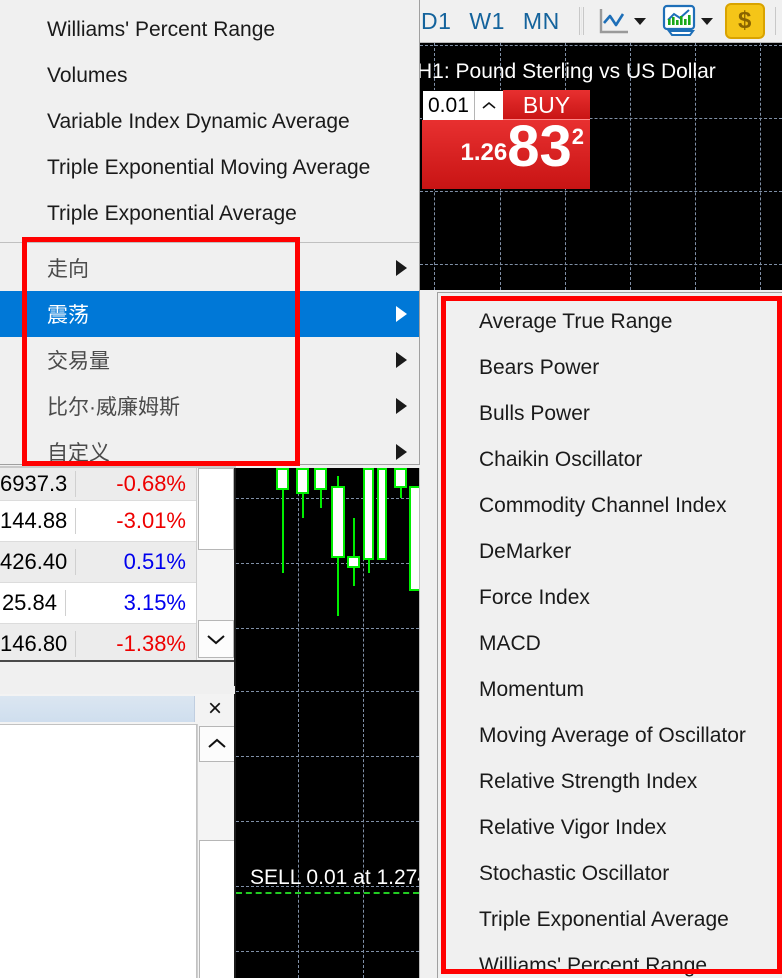 The height and width of the screenshot is (978, 782). Describe the element at coordinates (610, 960) in the screenshot. I see `submenu-item-williams-percent-range: Williams' Percent Range` at that location.